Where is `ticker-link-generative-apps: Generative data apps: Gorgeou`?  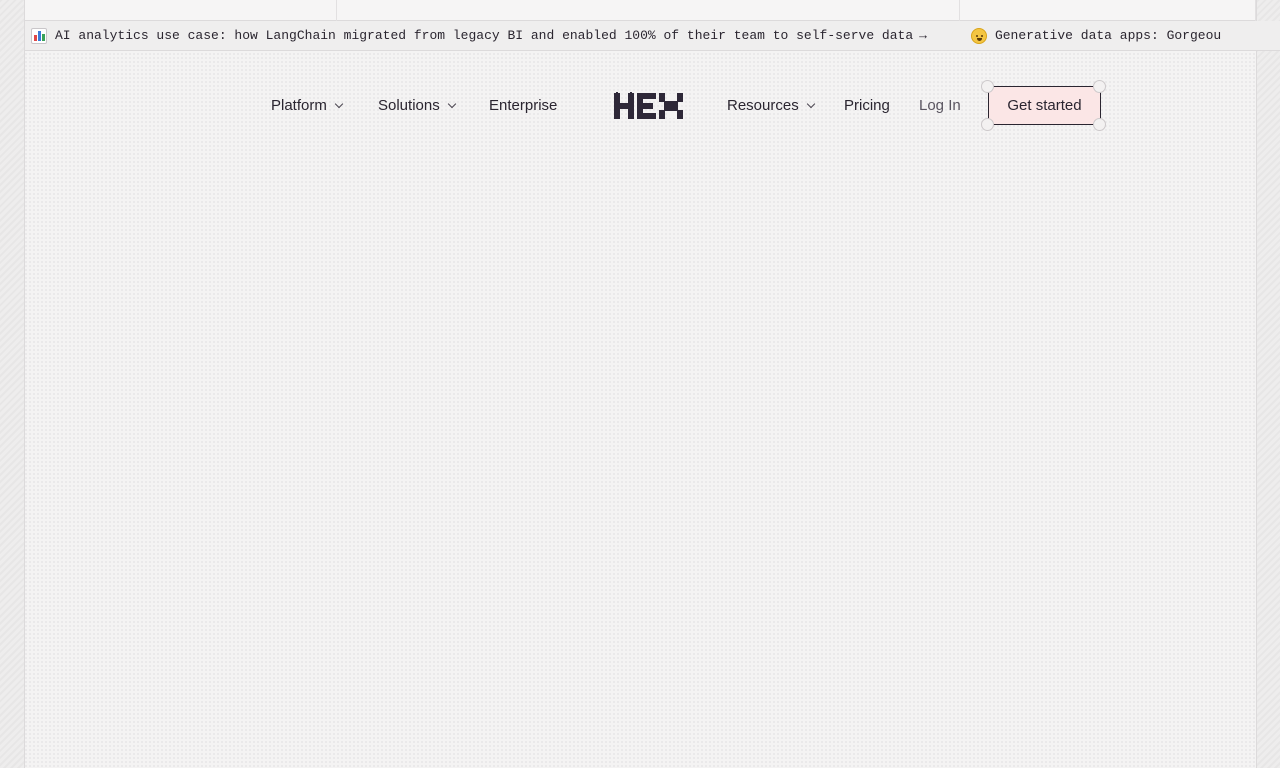 ticker-link-generative-apps: Generative data apps: Gorgeou is located at coordinates (1093, 35).